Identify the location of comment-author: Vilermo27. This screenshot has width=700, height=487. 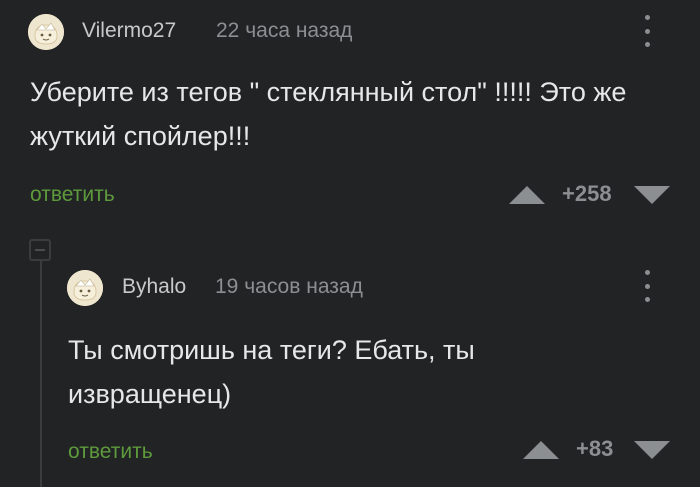
(129, 31).